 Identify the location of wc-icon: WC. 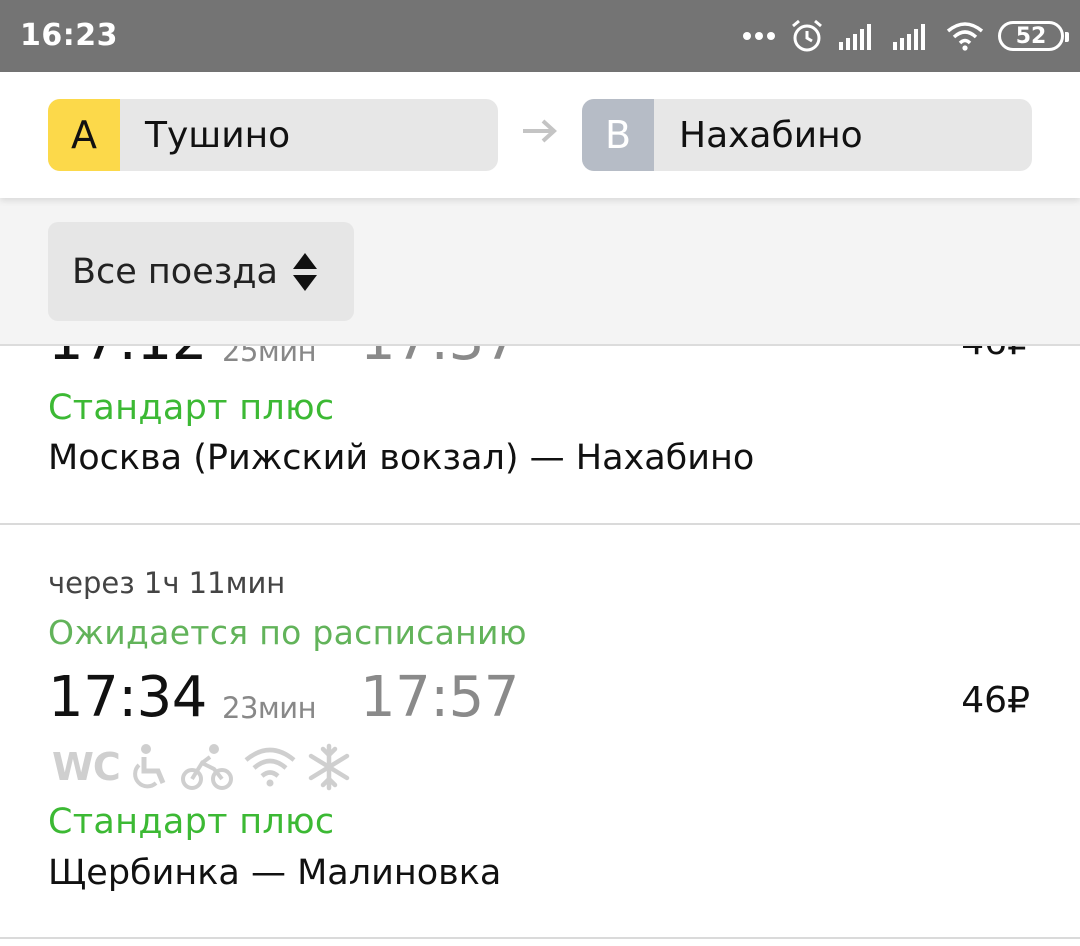
(86, 767).